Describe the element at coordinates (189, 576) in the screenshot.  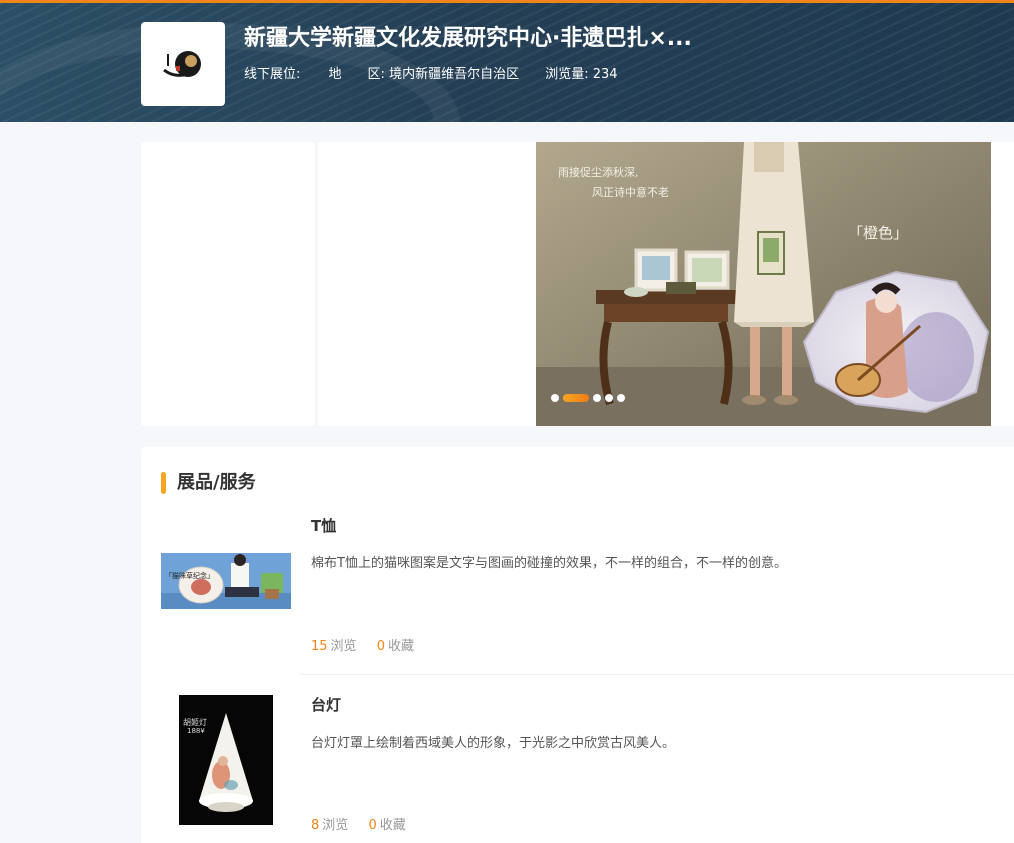
I see `thumb-caption: 「猫咪草纪念」` at that location.